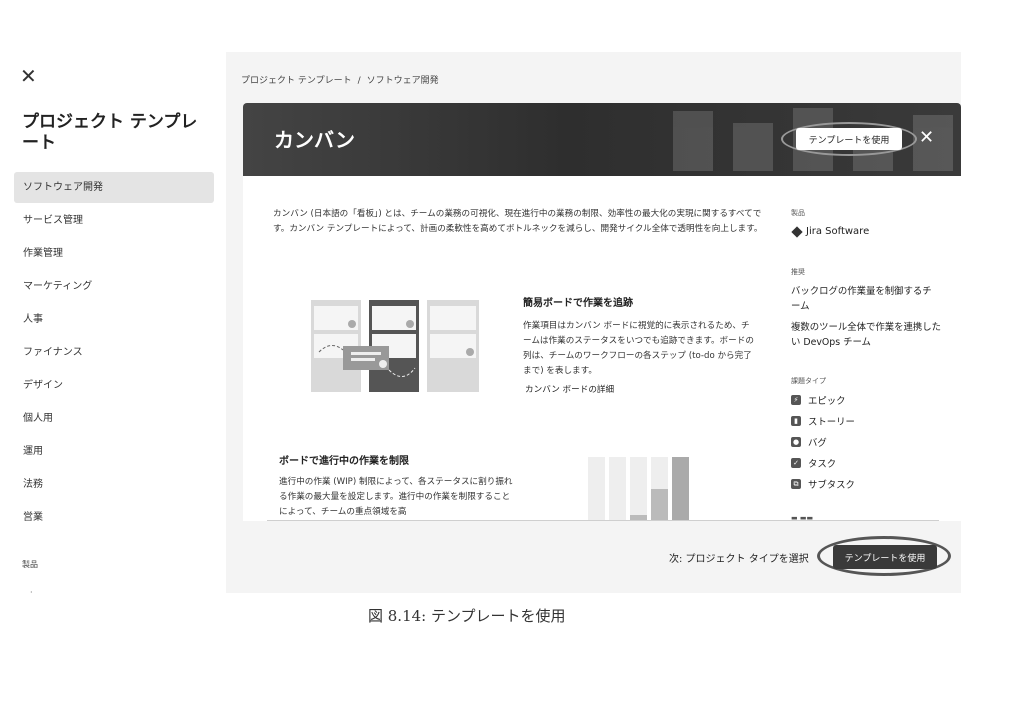 The width and height of the screenshot is (1011, 709). What do you see at coordinates (796, 442) in the screenshot?
I see `bug-icon: ●` at bounding box center [796, 442].